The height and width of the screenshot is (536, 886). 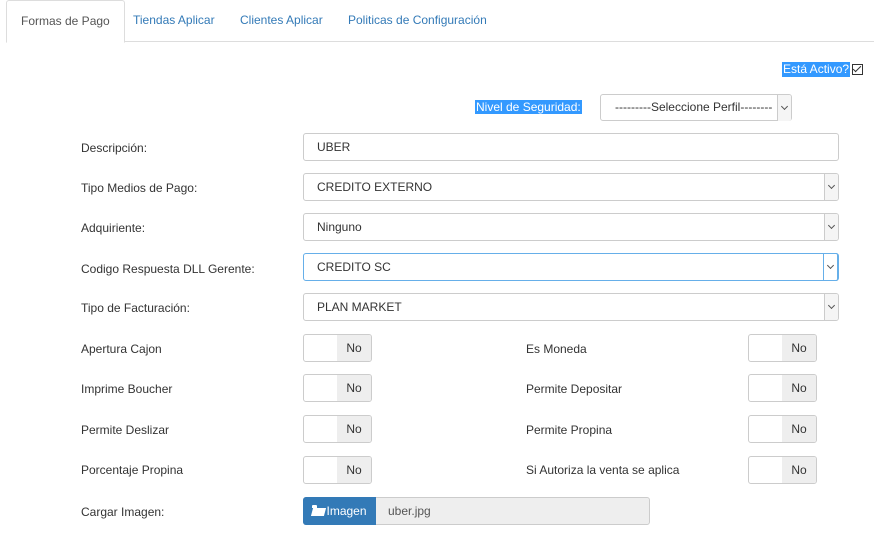 I want to click on description-label: Descripción:, so click(x=114, y=148).